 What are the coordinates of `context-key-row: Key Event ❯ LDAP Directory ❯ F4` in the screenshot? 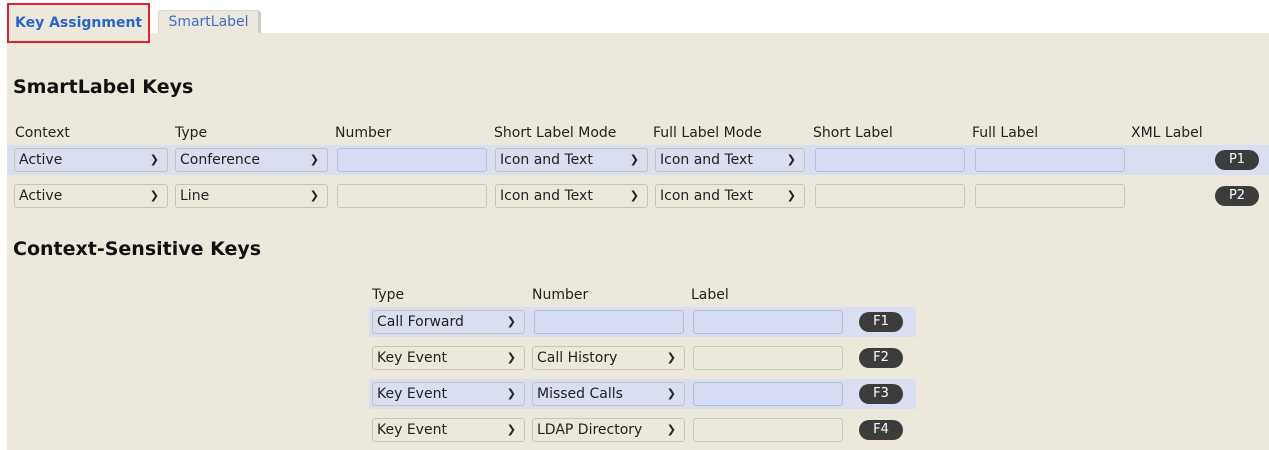 It's located at (642, 430).